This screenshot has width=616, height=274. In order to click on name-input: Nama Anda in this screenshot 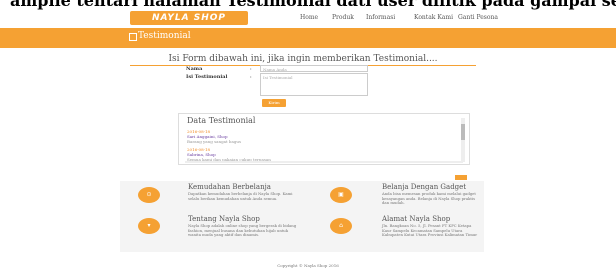, I will do `click(314, 68)`.